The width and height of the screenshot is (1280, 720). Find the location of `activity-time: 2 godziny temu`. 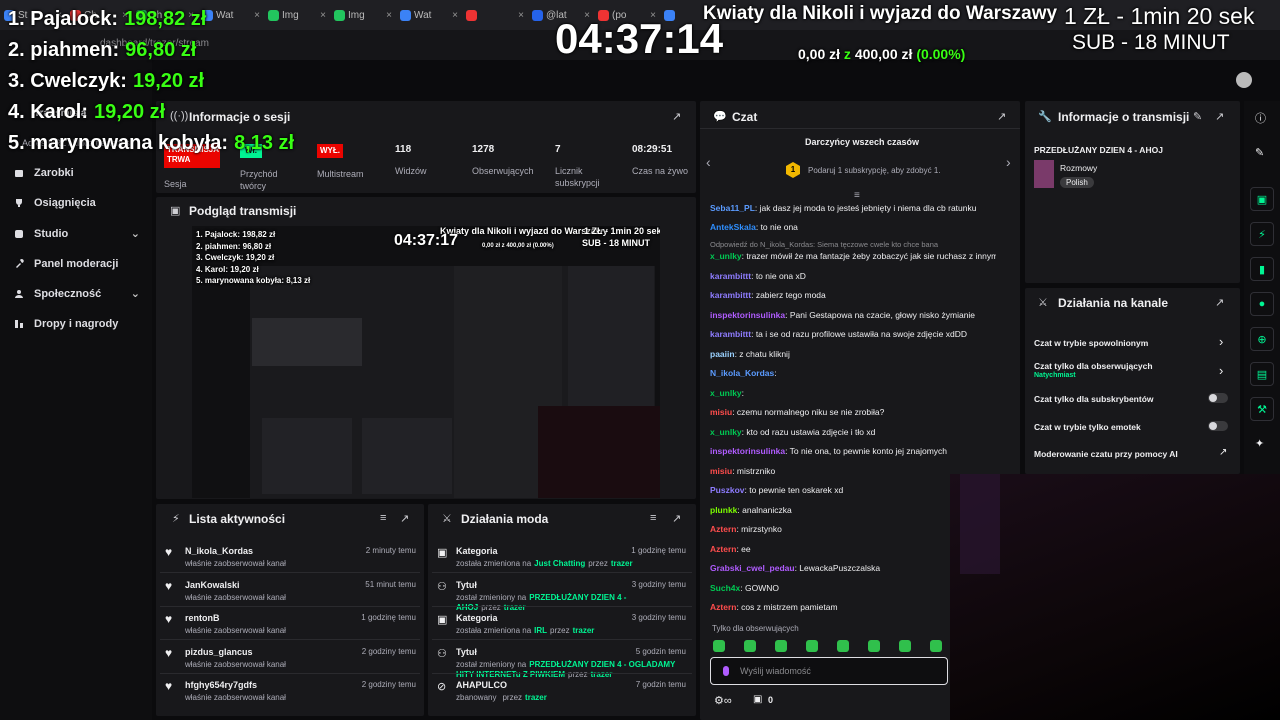

activity-time: 2 godziny temu is located at coordinates (388, 684).